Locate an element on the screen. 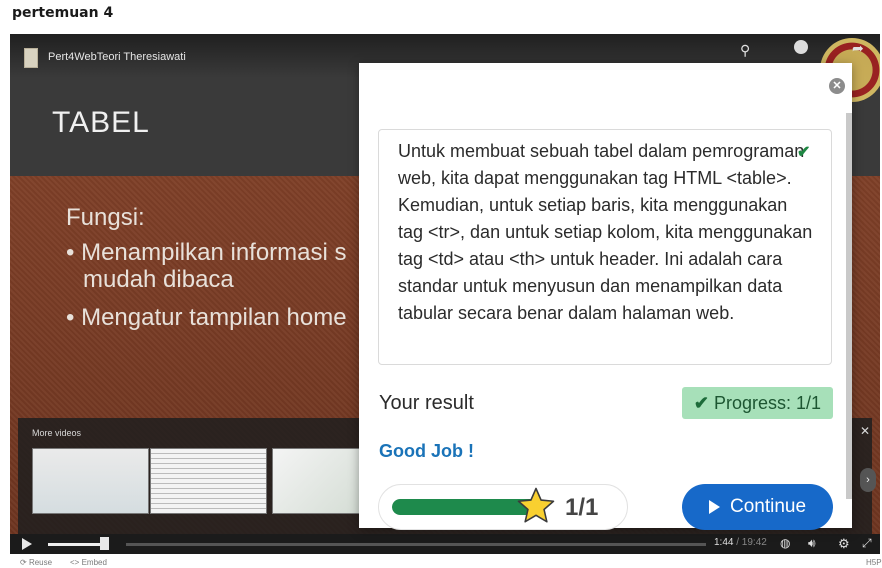 The image size is (882, 568). time-total: / 19:42 is located at coordinates (750, 542).